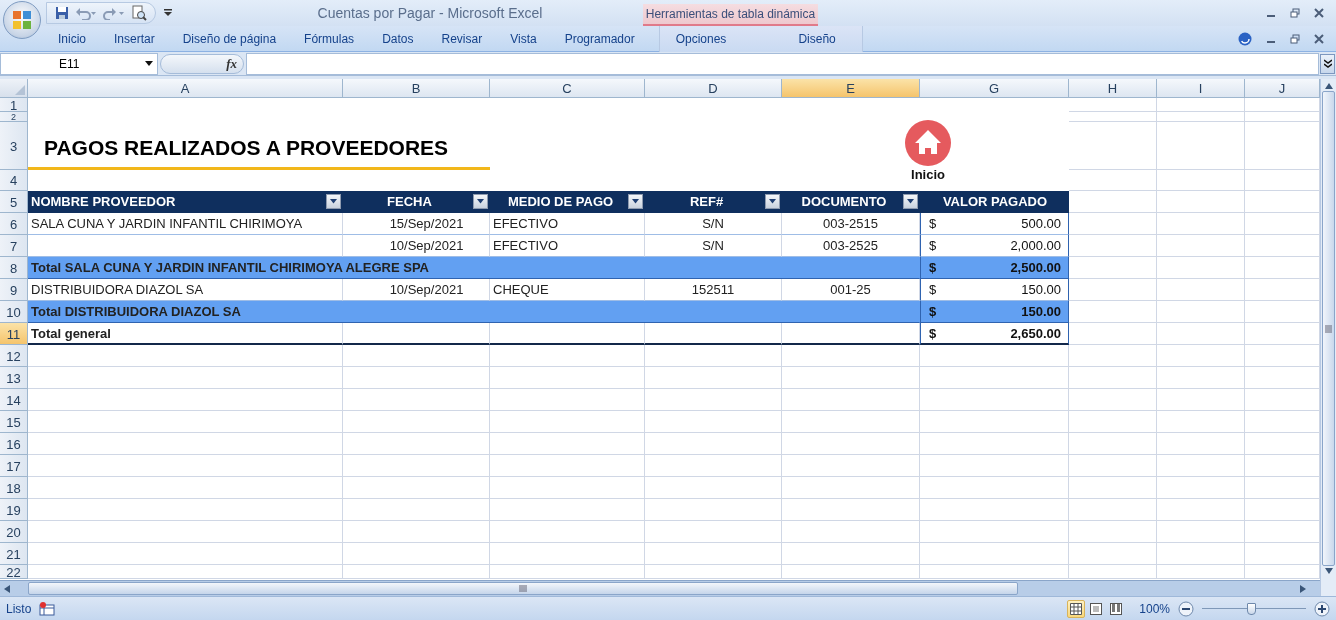  What do you see at coordinates (229, 38) in the screenshot?
I see `ribbon-tab: Diseño de página` at bounding box center [229, 38].